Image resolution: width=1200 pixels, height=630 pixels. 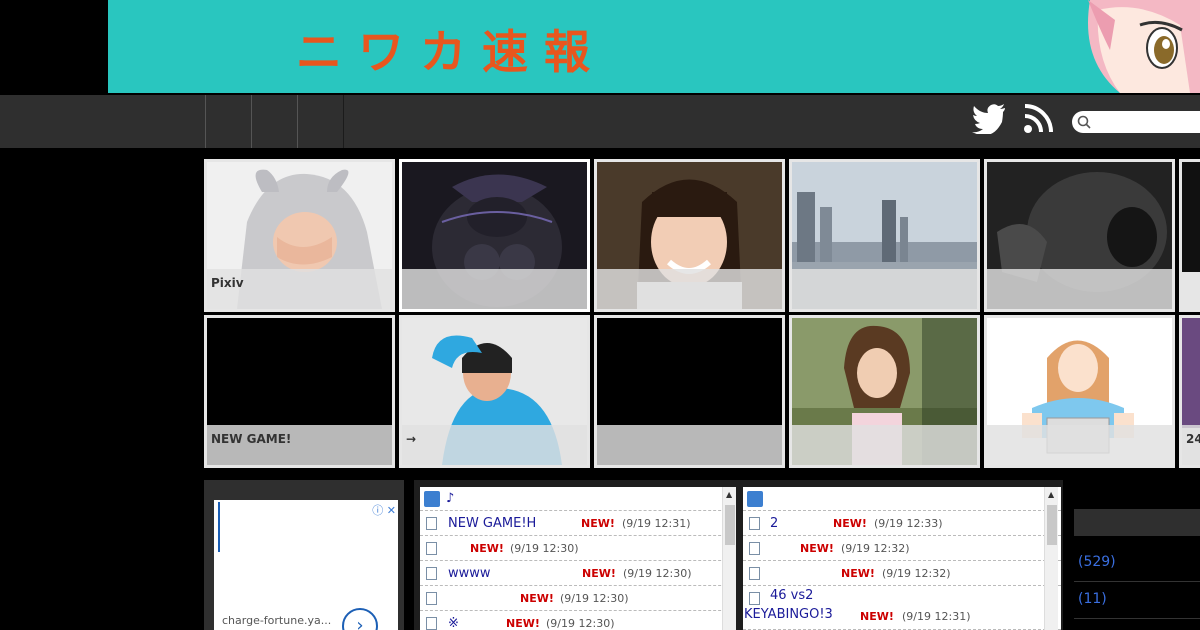 I want to click on tile-caption: 24, so click(x=1191, y=445).